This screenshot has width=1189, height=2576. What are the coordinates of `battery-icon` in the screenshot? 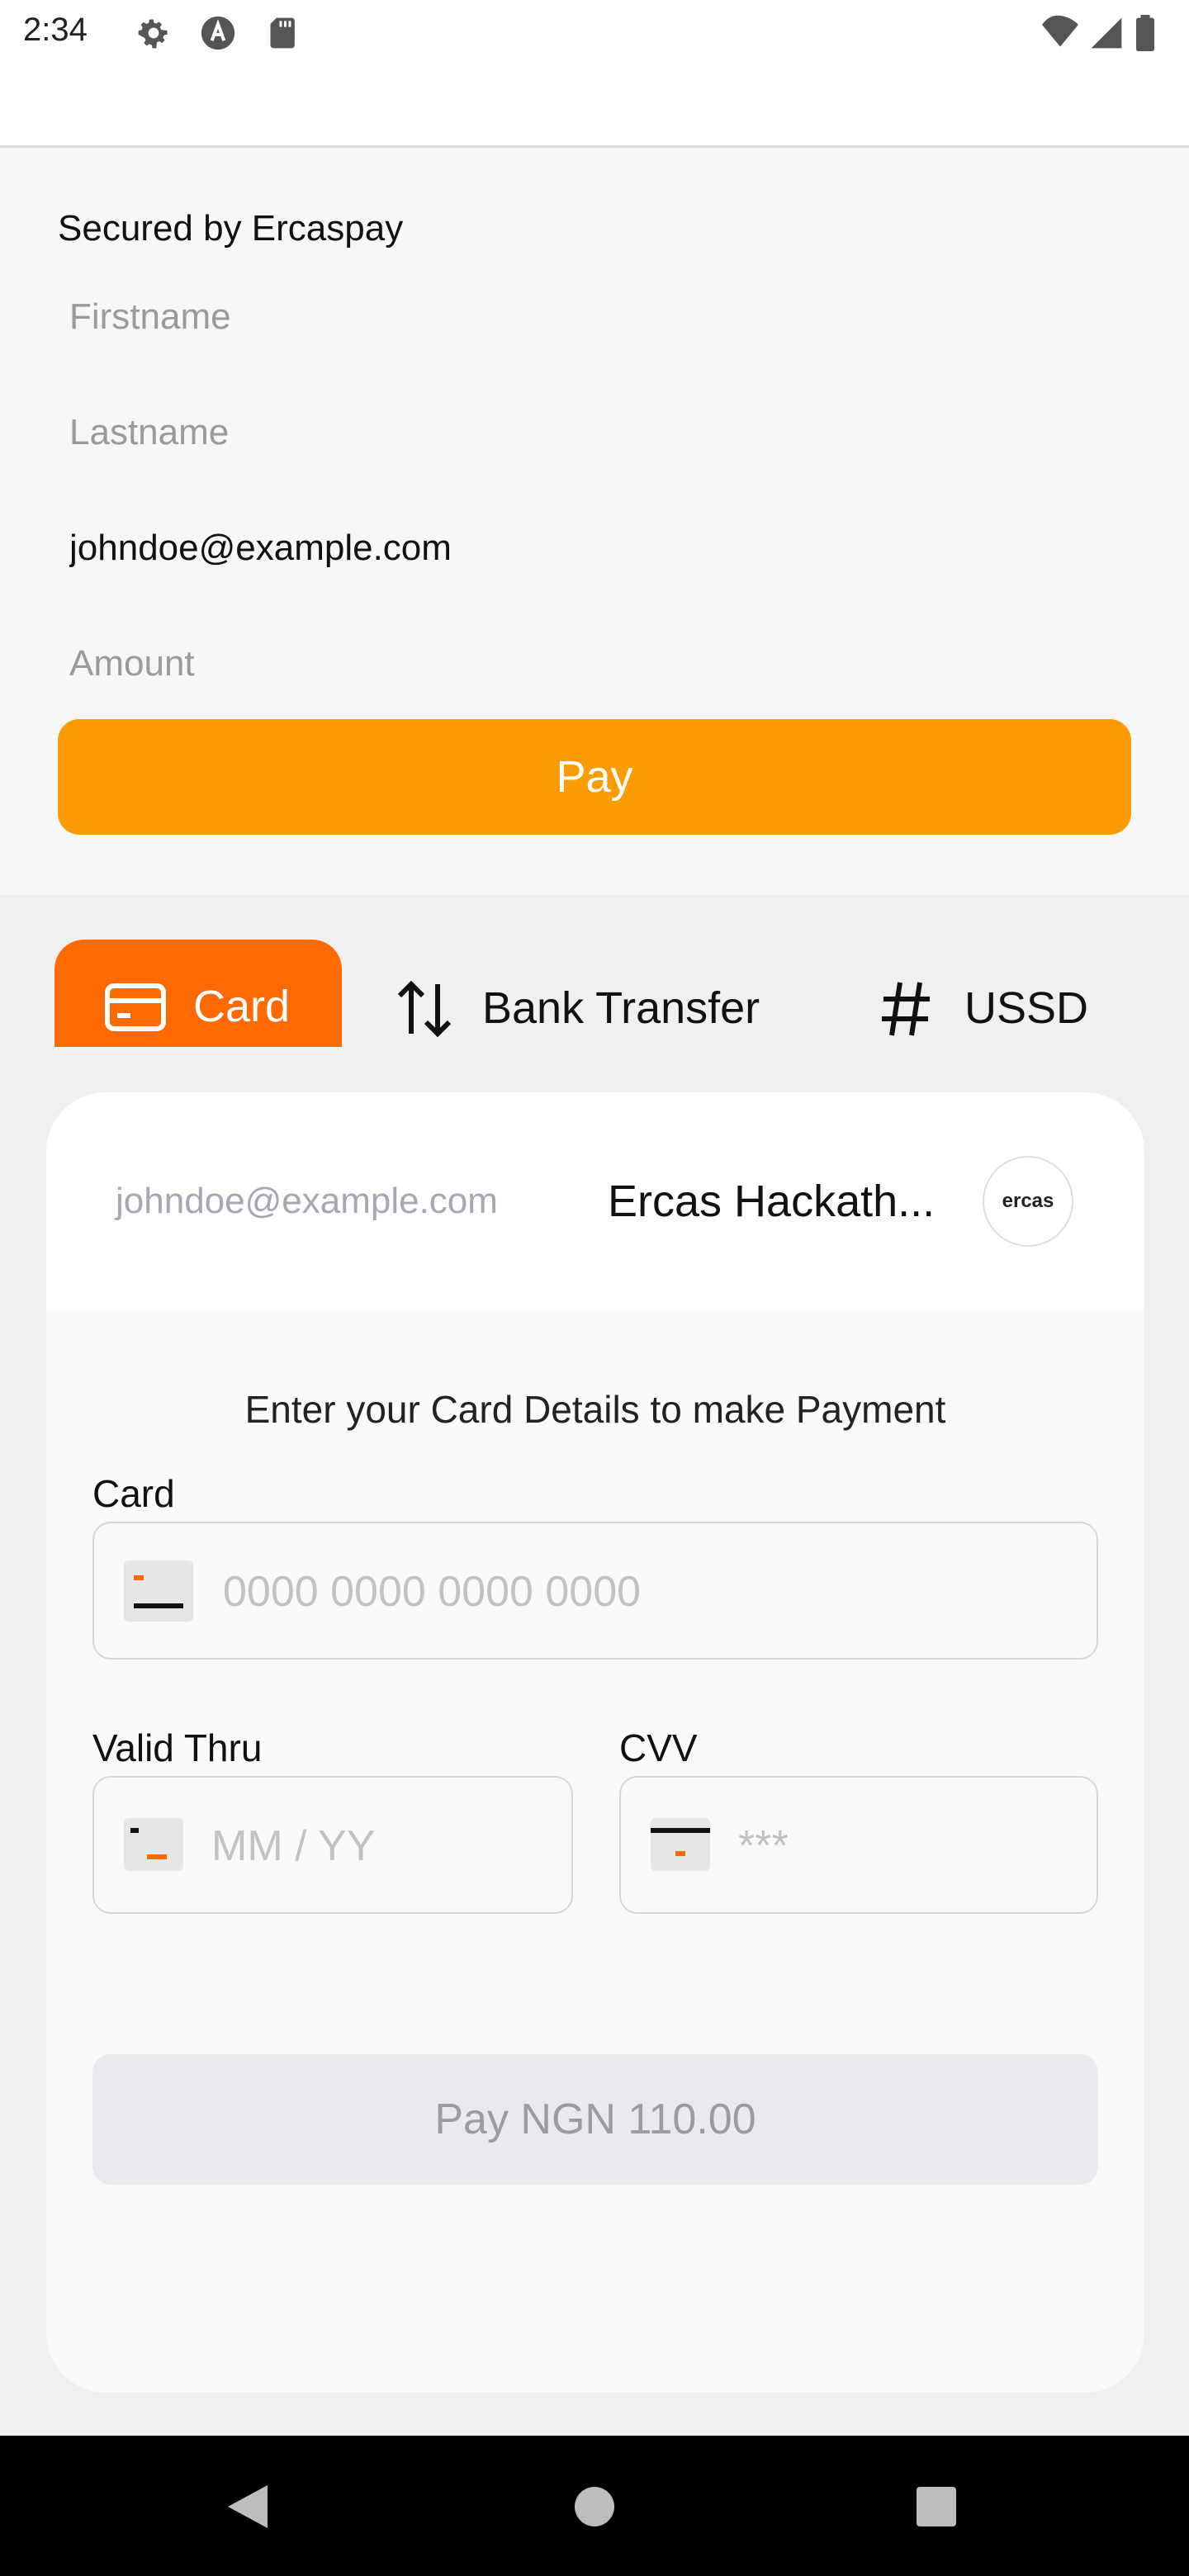 It's located at (1145, 33).